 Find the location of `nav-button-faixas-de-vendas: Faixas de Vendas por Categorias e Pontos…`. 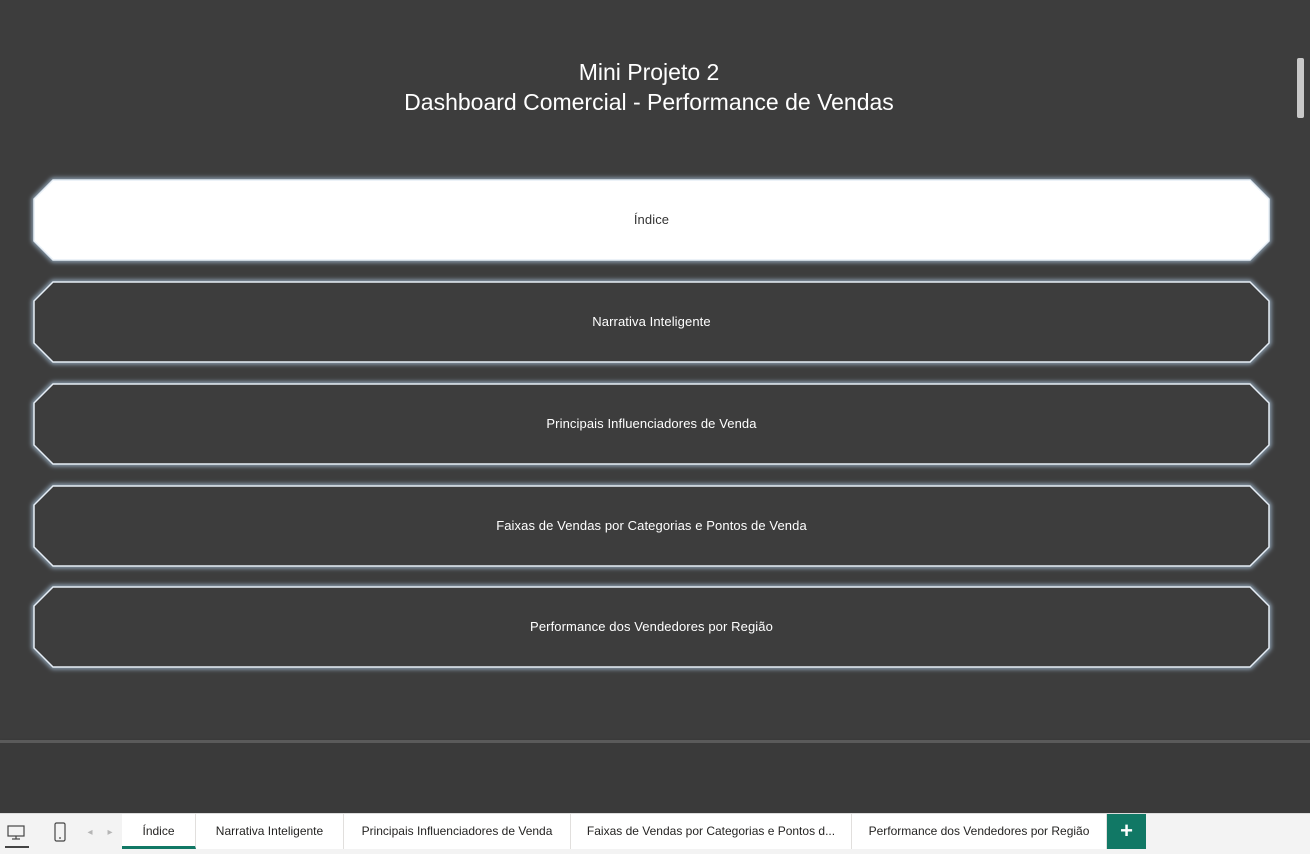

nav-button-faixas-de-vendas: Faixas de Vendas por Categorias e Pontos… is located at coordinates (651, 526).